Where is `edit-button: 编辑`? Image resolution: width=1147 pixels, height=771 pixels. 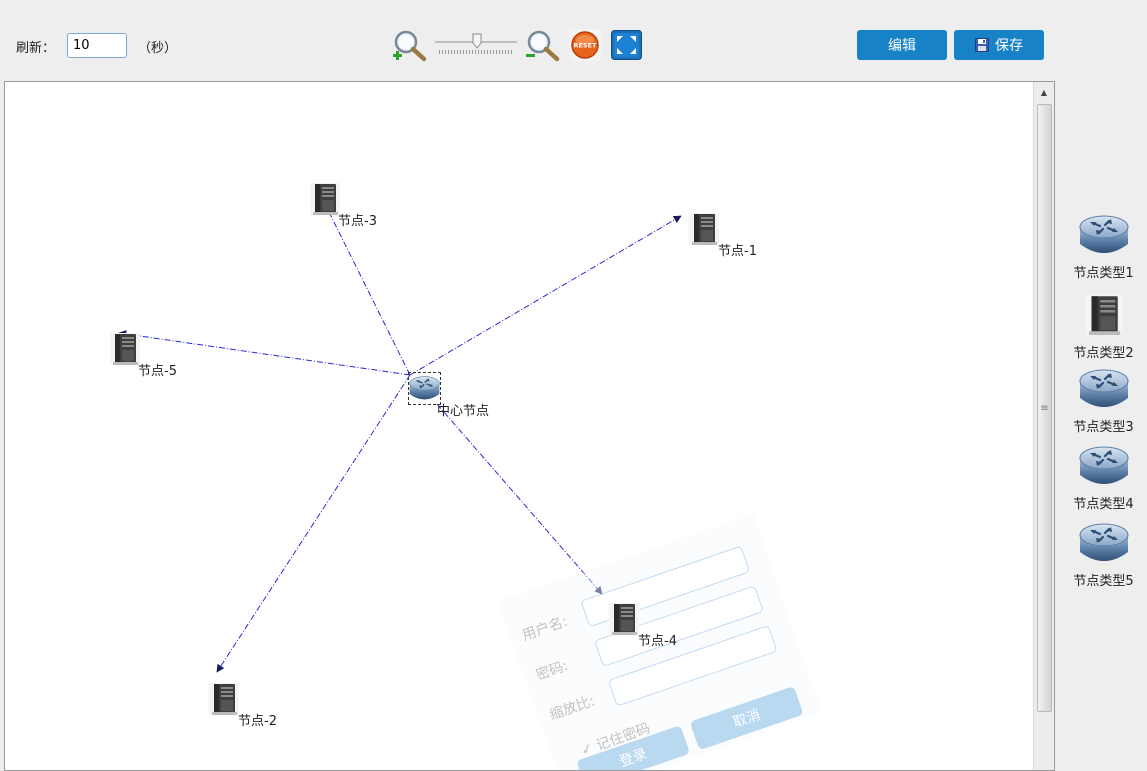 edit-button: 编辑 is located at coordinates (902, 45).